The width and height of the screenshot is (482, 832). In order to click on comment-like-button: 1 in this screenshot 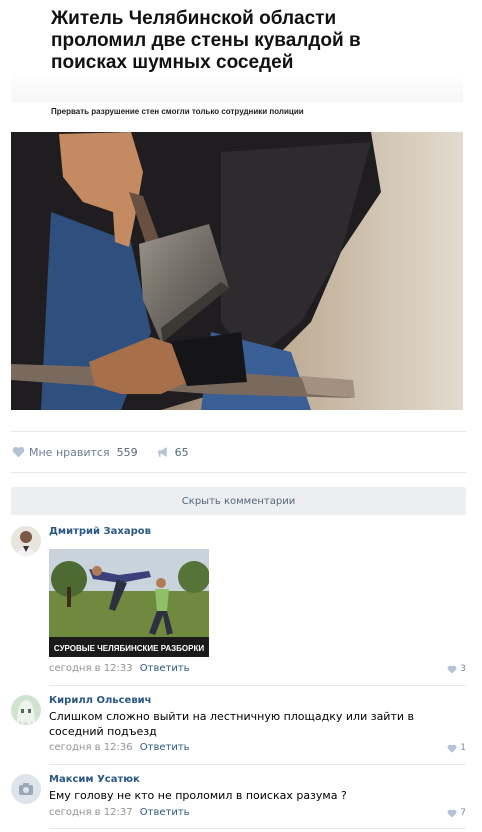, I will do `click(456, 748)`.